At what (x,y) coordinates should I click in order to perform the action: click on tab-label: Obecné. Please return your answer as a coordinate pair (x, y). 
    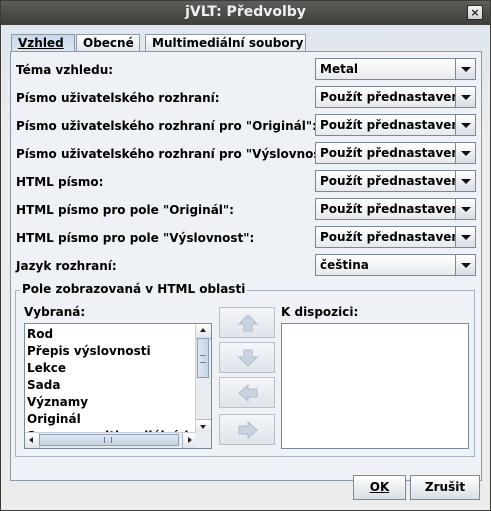
    Looking at the image, I should click on (108, 43).